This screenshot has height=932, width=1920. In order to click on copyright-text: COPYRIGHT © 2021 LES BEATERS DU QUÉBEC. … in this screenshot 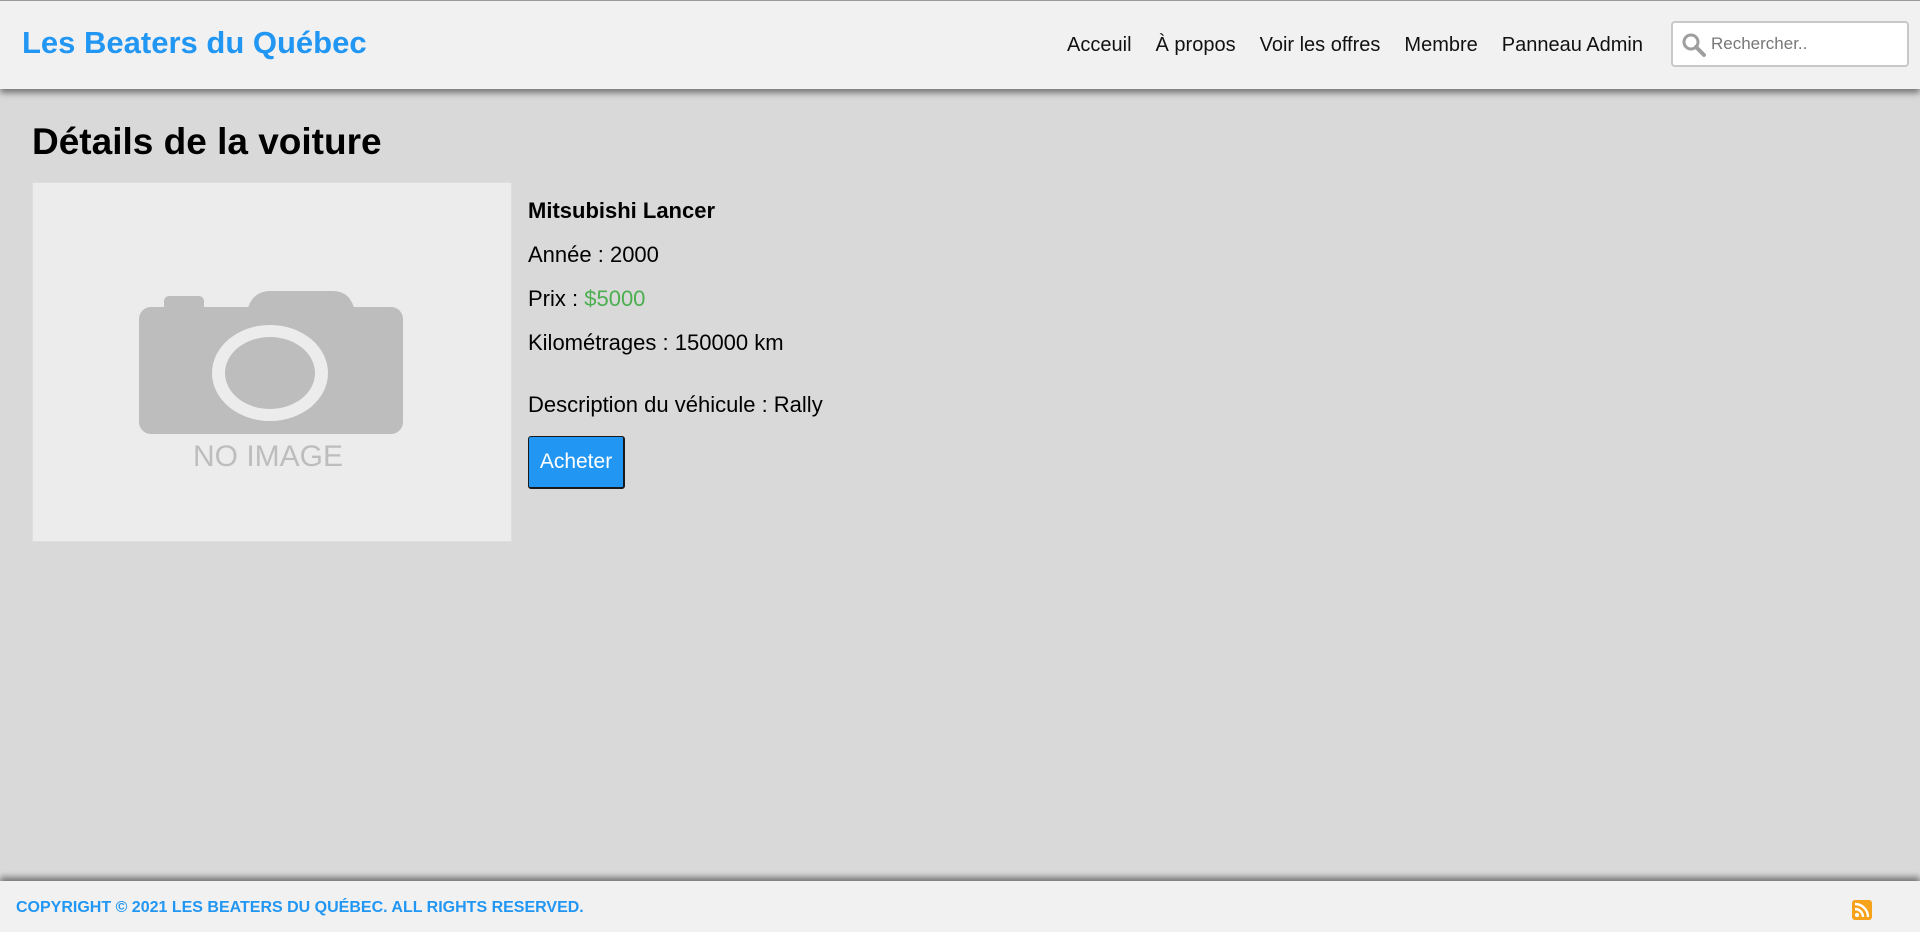, I will do `click(300, 907)`.